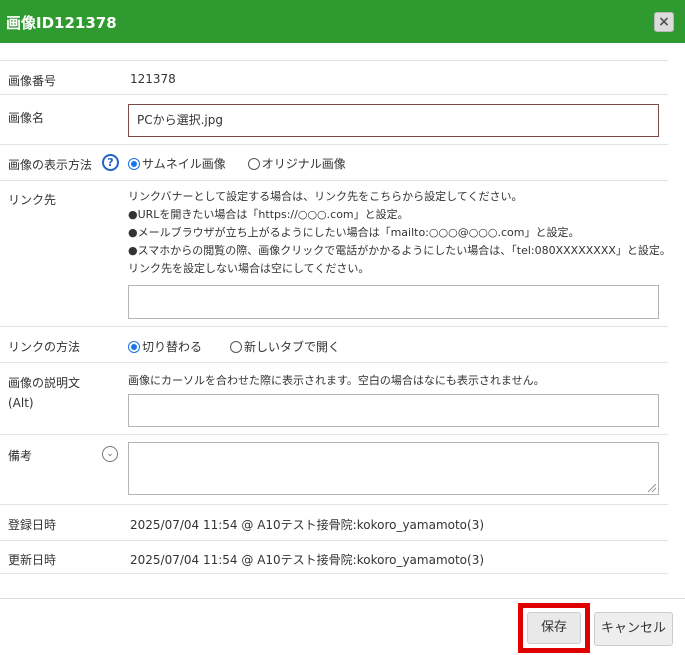  Describe the element at coordinates (303, 164) in the screenshot. I see `radio-original-label: オリジナル画像` at that location.